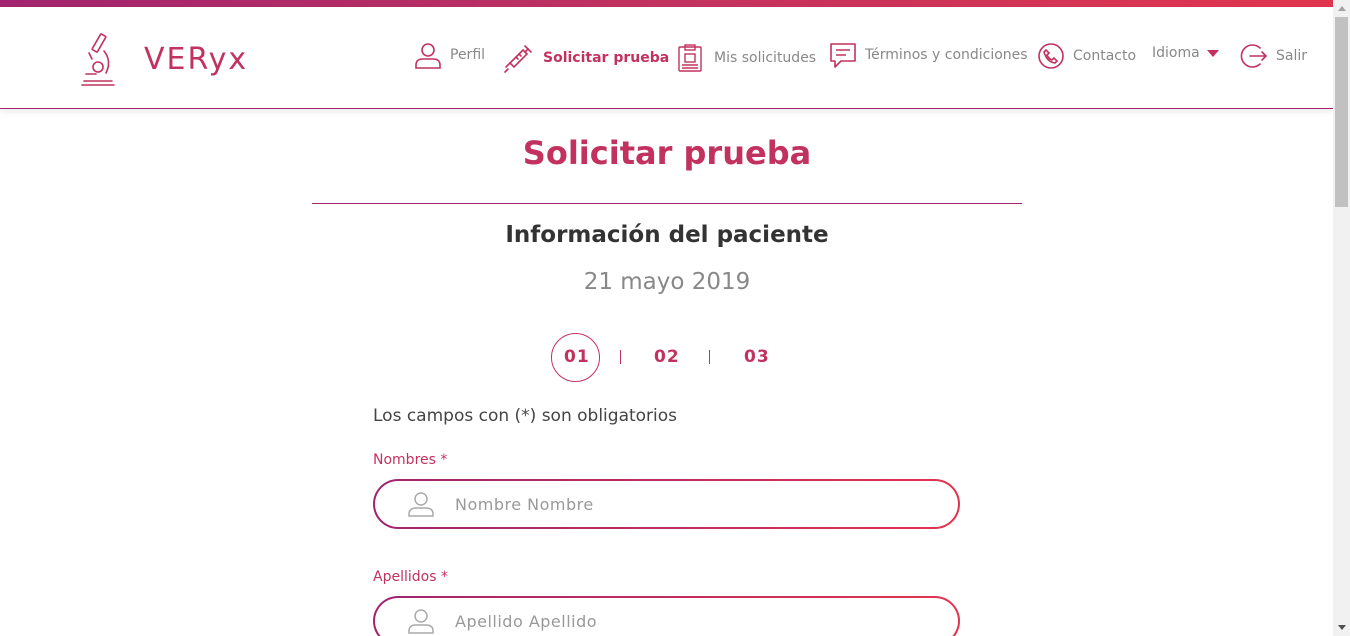  I want to click on last-name-input, so click(685, 621).